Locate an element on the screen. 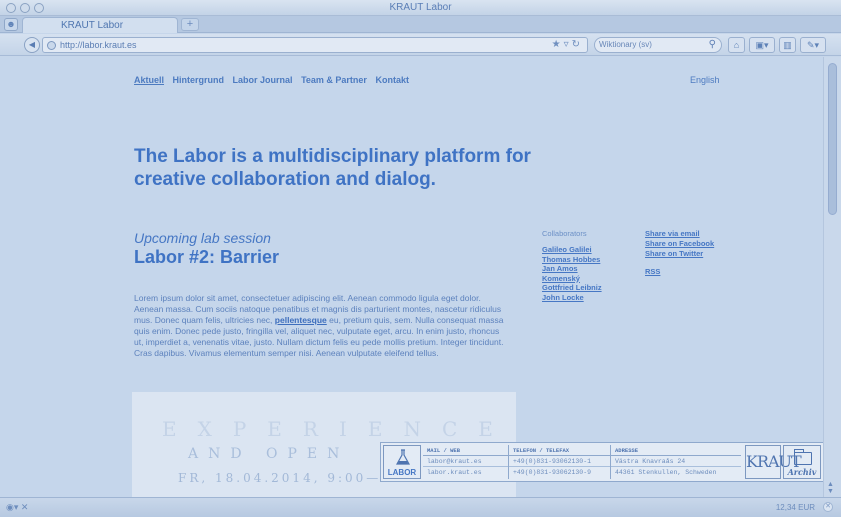  rss-link: RSS is located at coordinates (652, 271).